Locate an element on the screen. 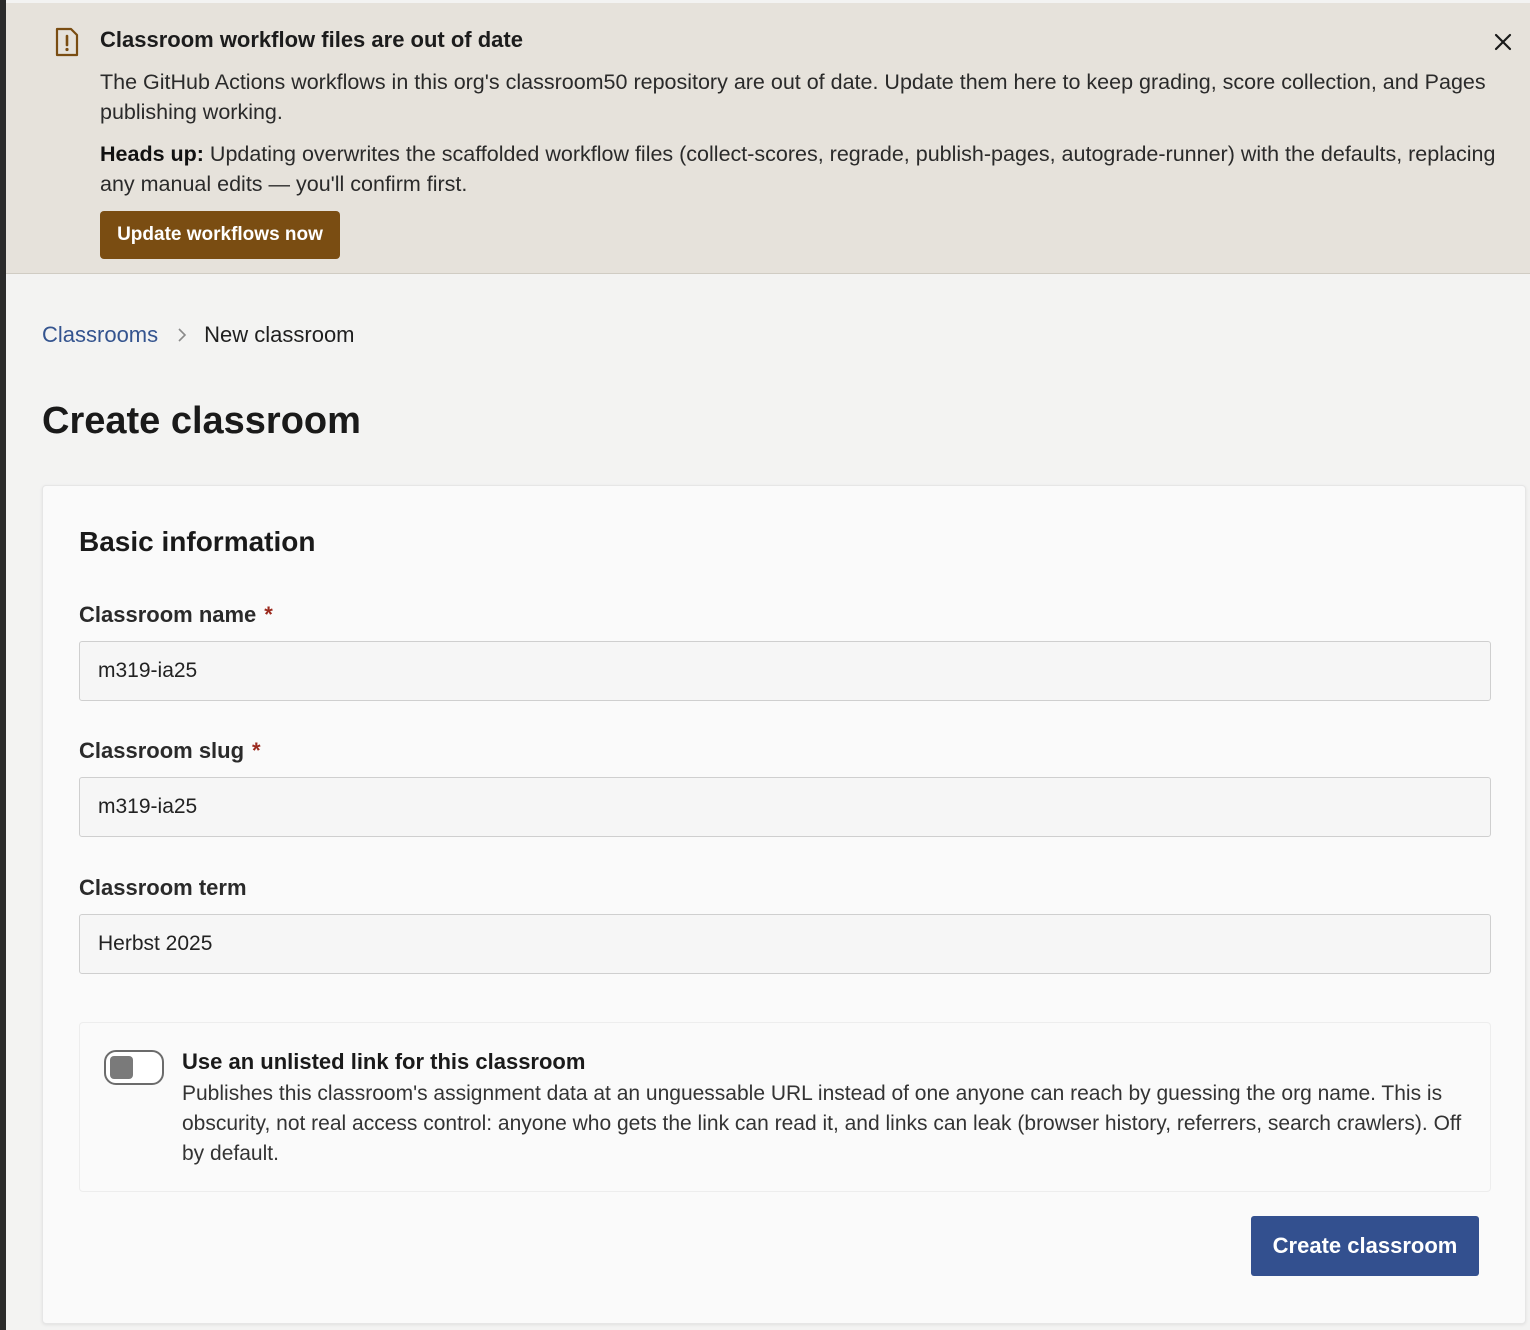 This screenshot has height=1330, width=1530. classroom-term-input is located at coordinates (785, 944).